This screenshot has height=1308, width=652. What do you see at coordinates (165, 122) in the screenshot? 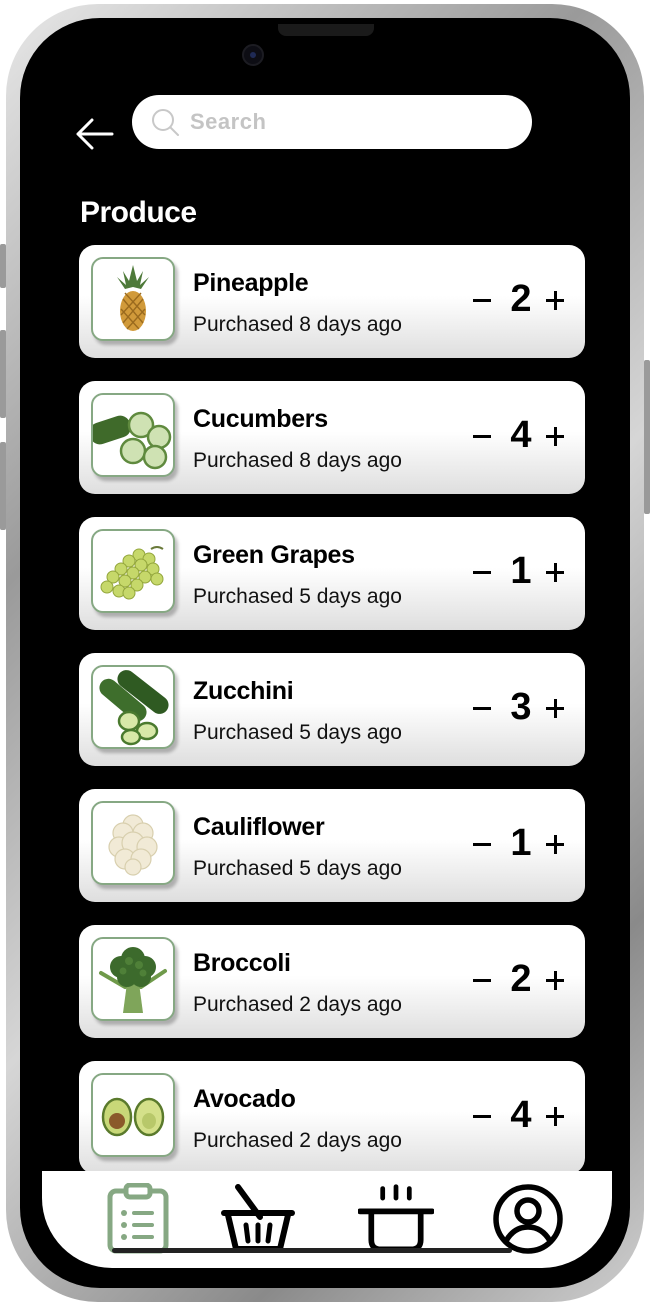
I see `search-icon` at bounding box center [165, 122].